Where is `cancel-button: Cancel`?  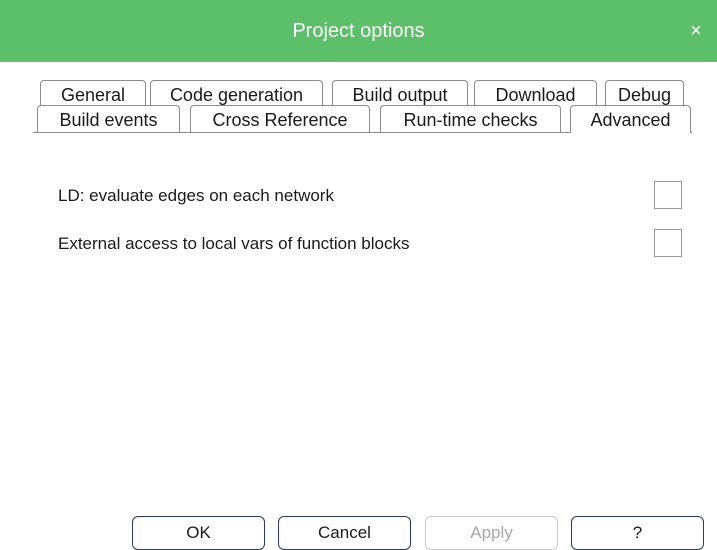
cancel-button: Cancel is located at coordinates (344, 533).